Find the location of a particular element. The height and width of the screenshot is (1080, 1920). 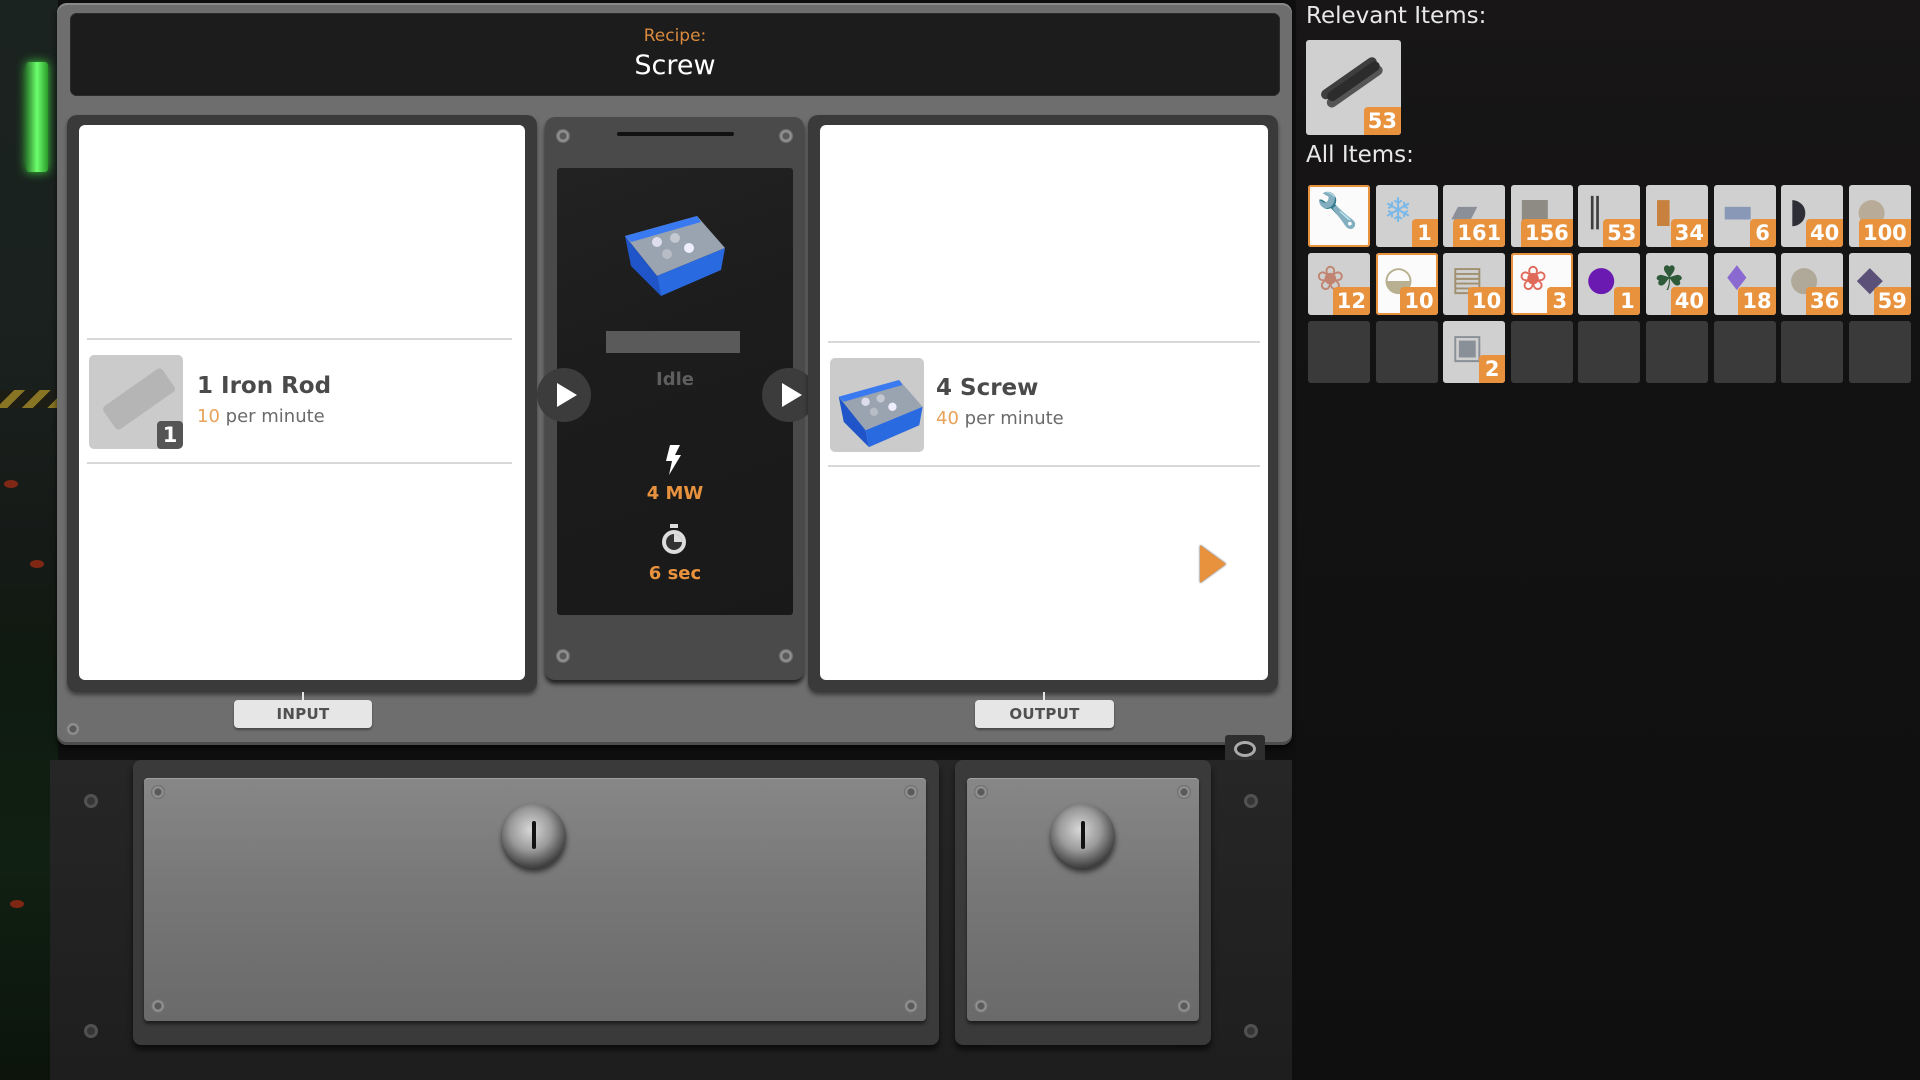

inventory-slot: ▤ 10 is located at coordinates (1474, 284).